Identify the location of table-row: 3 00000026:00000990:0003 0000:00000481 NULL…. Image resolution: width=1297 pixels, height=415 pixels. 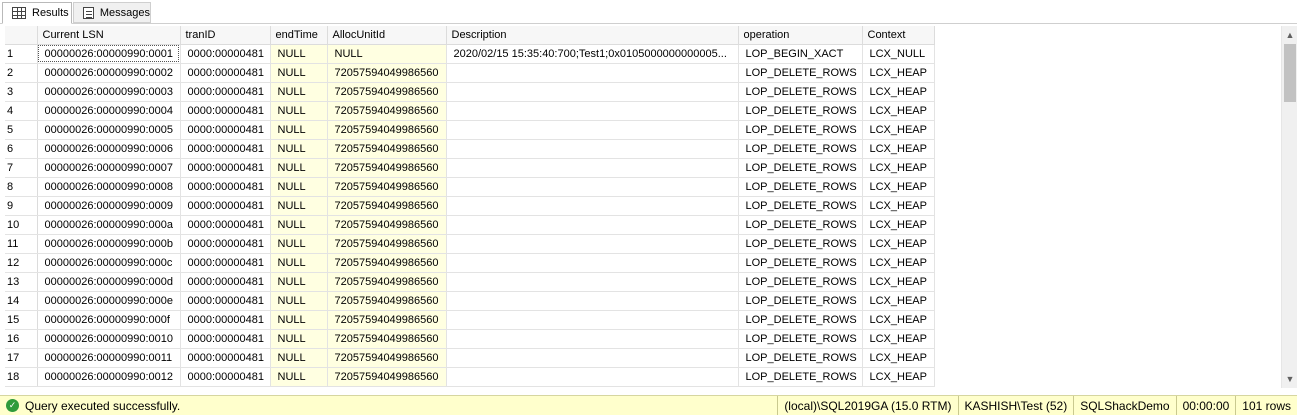
(470, 92).